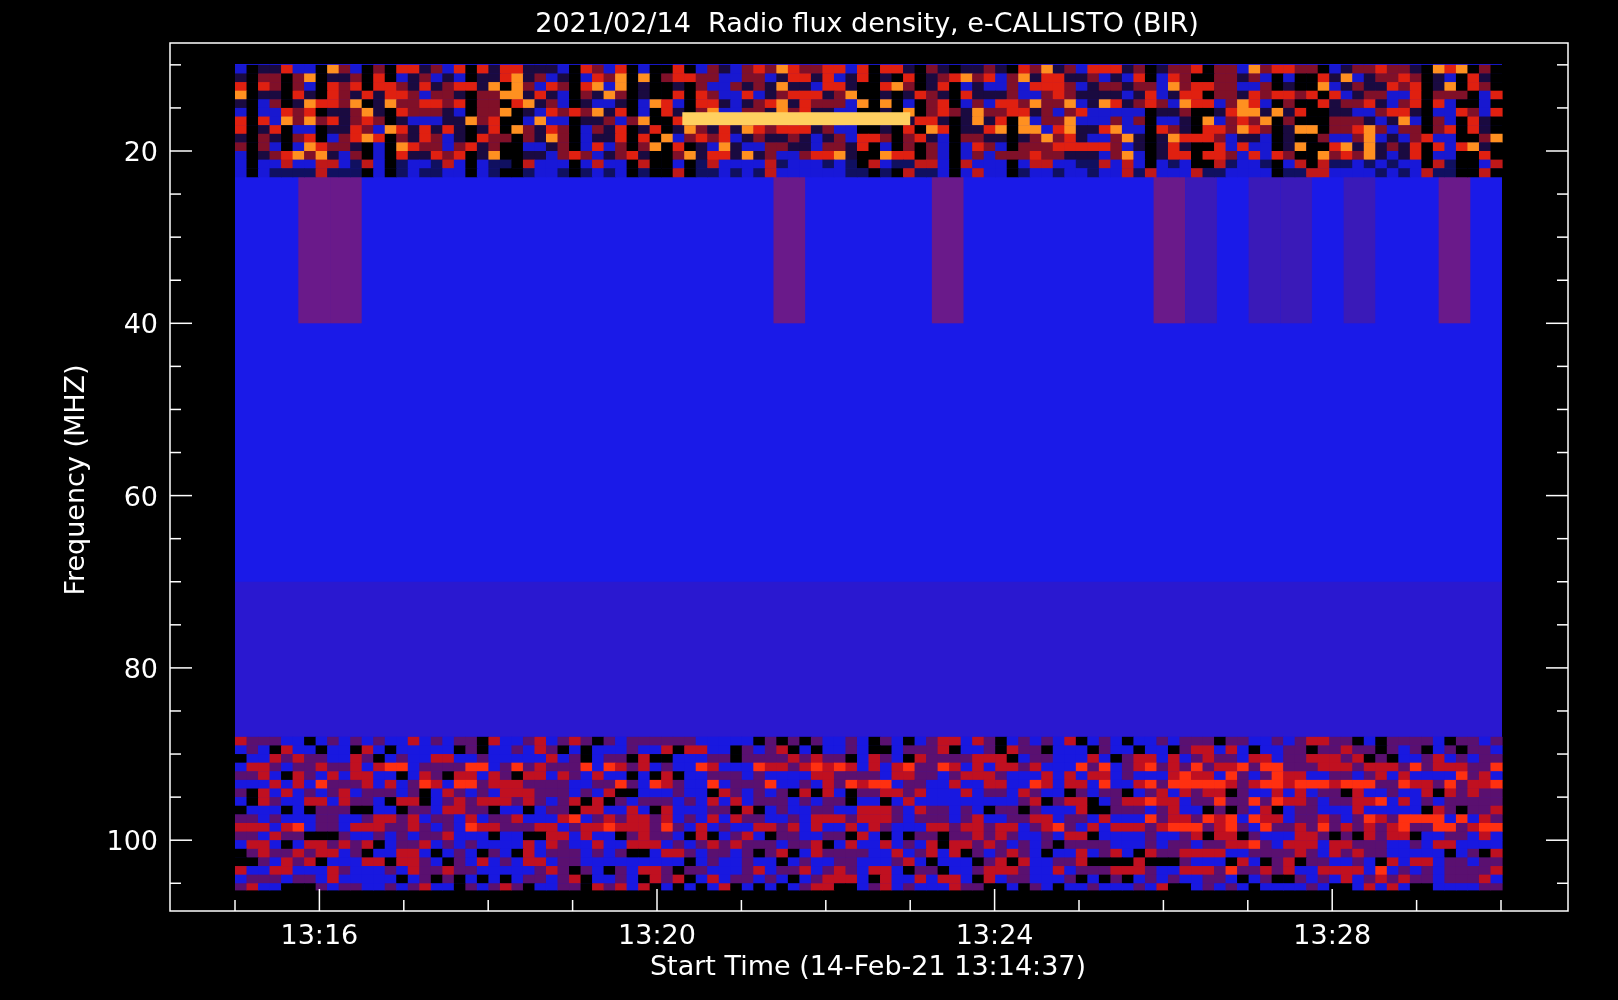 This screenshot has height=1000, width=1618. What do you see at coordinates (140, 324) in the screenshot?
I see `tick-label: 40` at bounding box center [140, 324].